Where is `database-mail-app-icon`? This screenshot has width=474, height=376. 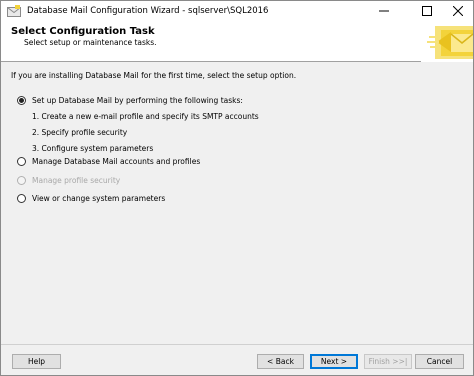
database-mail-app-icon is located at coordinates (14, 11).